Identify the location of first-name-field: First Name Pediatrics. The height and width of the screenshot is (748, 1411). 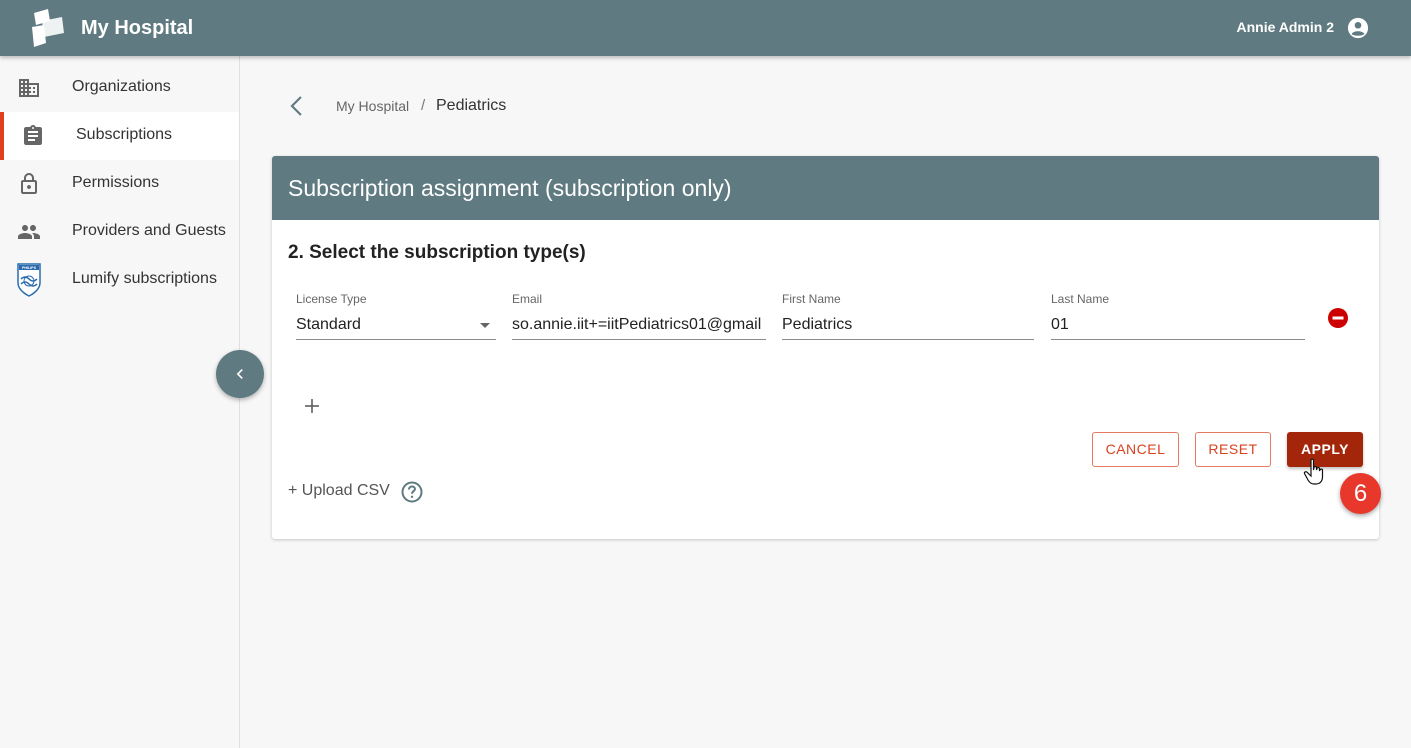
(908, 316).